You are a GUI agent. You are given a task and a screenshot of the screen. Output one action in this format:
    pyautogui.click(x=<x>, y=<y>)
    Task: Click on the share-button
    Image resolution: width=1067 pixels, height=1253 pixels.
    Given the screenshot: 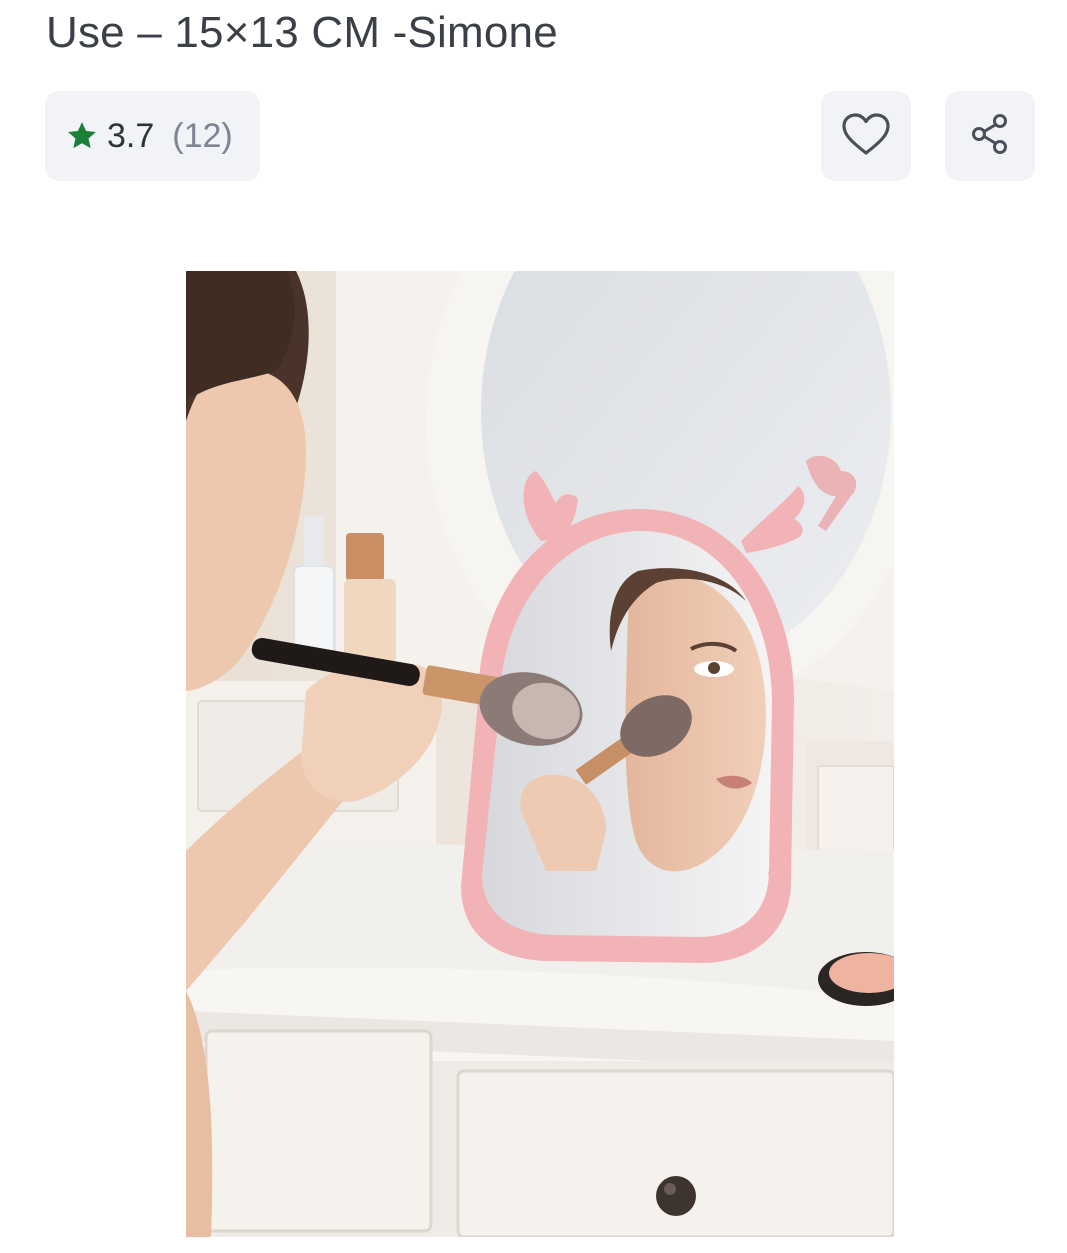 What is the action you would take?
    pyautogui.click(x=990, y=136)
    